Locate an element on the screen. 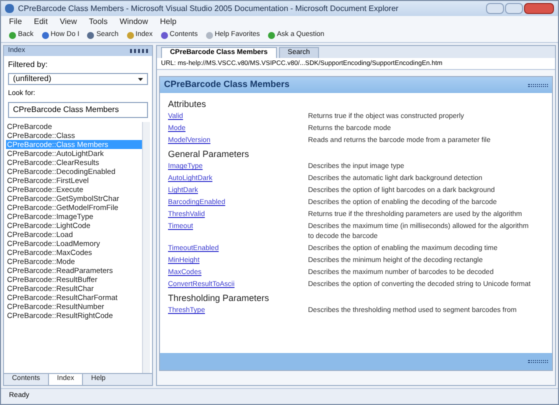  menu-item: Edit is located at coordinates (41, 22).